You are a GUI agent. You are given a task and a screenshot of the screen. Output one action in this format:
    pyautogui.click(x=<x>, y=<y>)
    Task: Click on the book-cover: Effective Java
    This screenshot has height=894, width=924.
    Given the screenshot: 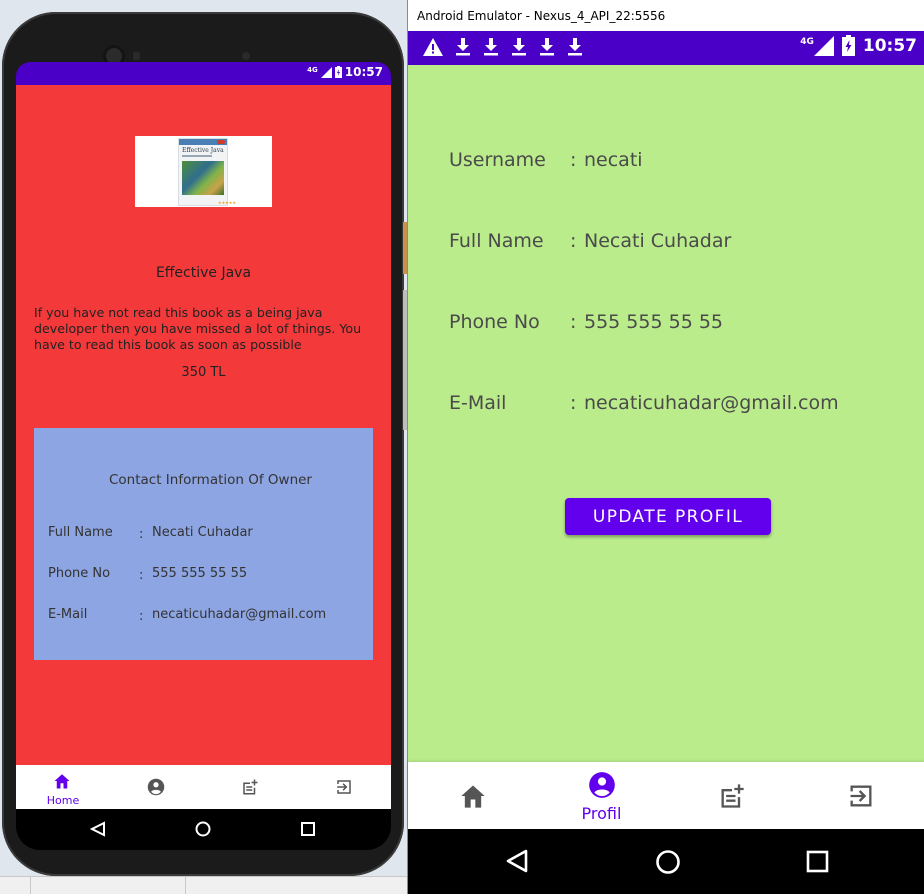 What is the action you would take?
    pyautogui.click(x=203, y=172)
    